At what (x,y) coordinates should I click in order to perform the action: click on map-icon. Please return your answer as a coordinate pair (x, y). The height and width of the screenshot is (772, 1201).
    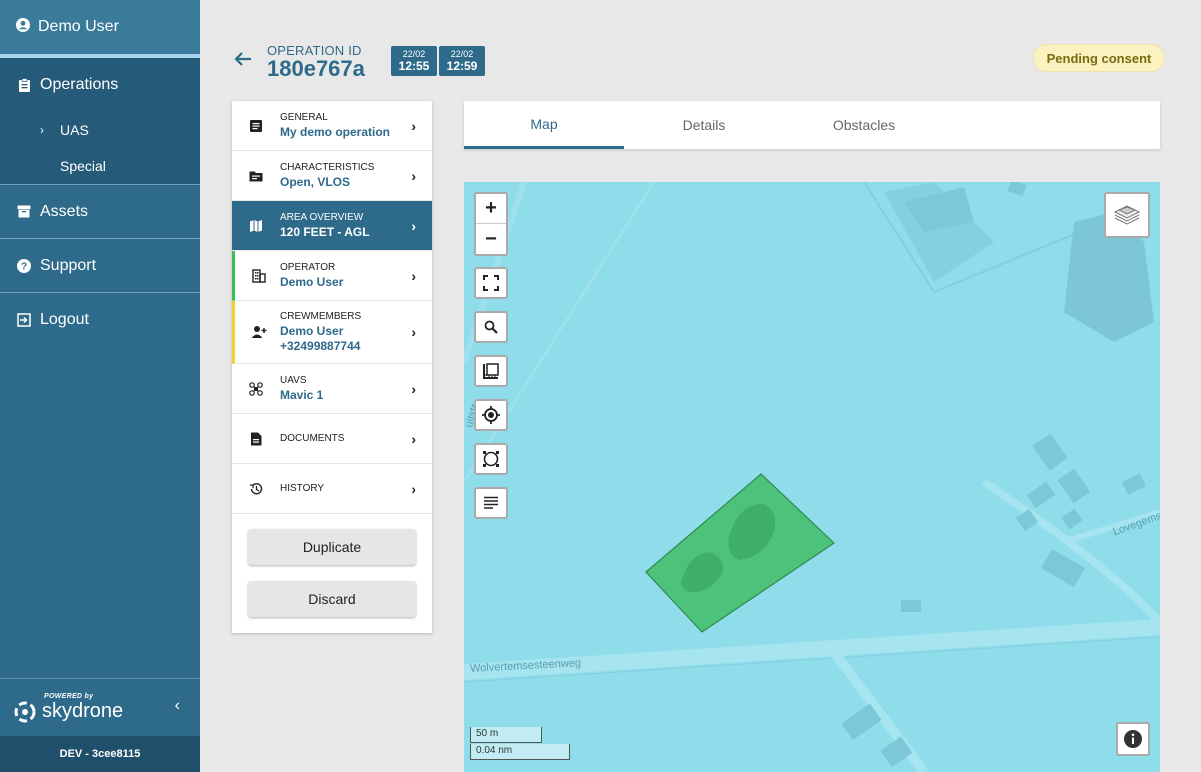
    Looking at the image, I should click on (256, 226).